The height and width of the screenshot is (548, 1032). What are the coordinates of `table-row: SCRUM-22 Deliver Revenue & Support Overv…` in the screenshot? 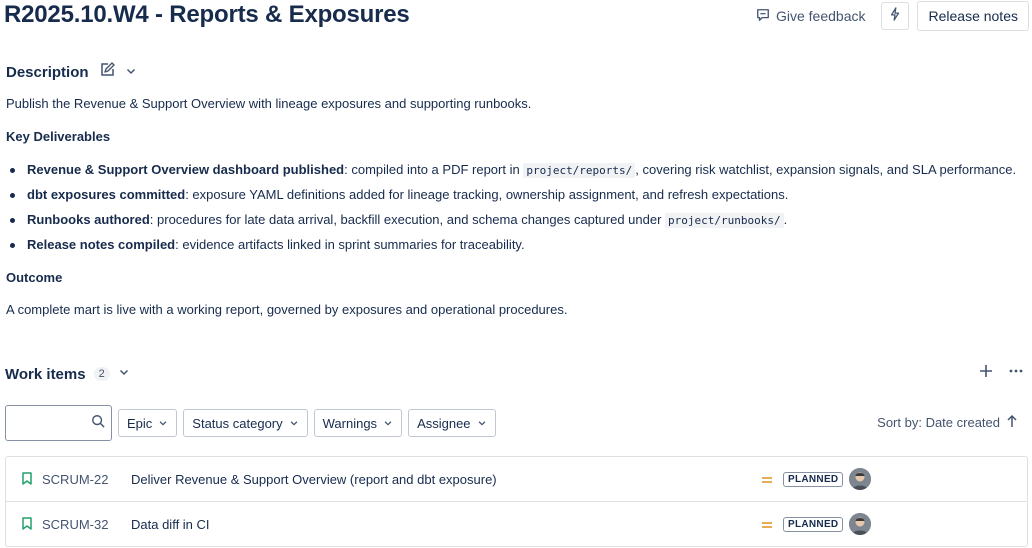 It's located at (516, 479).